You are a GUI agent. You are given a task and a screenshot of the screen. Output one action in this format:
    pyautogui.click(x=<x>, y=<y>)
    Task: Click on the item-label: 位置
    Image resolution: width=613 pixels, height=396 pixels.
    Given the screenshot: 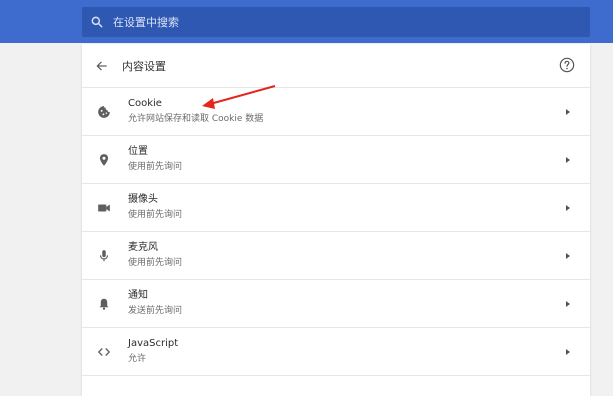 What is the action you would take?
    pyautogui.click(x=138, y=151)
    